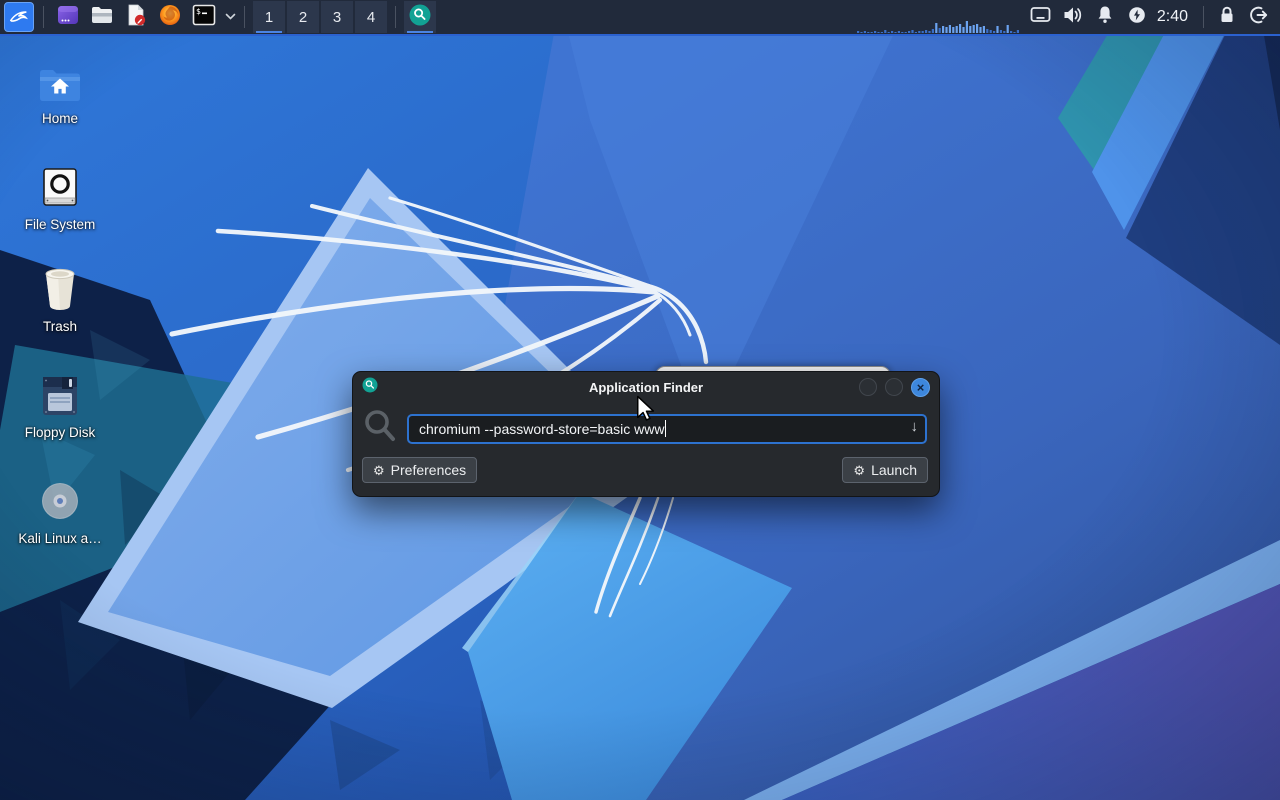  What do you see at coordinates (60, 287) in the screenshot?
I see `trash-icon` at bounding box center [60, 287].